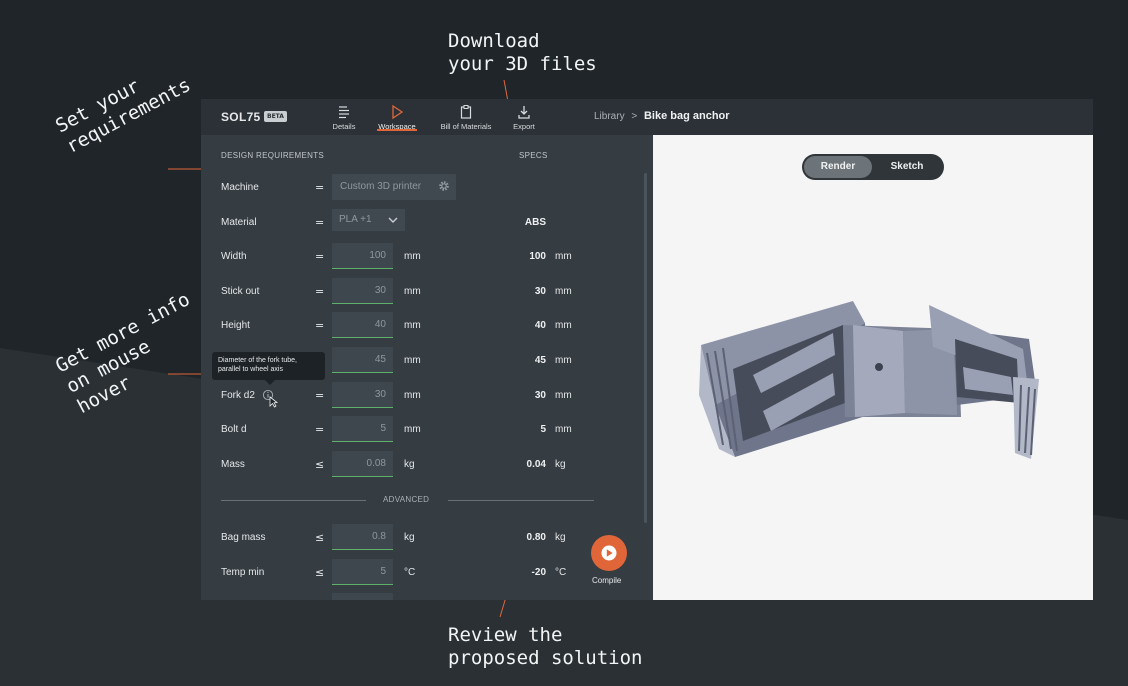 This screenshot has width=1128, height=686. I want to click on machine-select: Custom 3D printer, so click(394, 187).